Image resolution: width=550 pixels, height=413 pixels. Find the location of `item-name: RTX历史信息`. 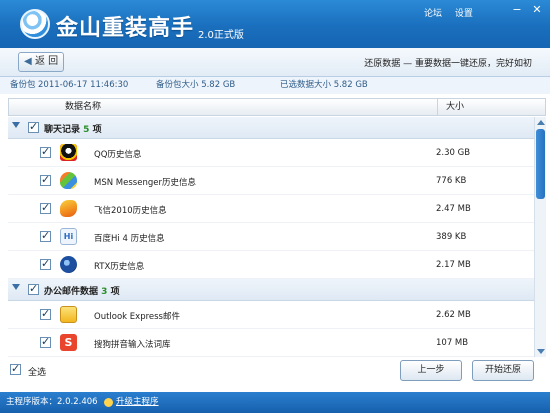

item-name: RTX历史信息 is located at coordinates (119, 267).